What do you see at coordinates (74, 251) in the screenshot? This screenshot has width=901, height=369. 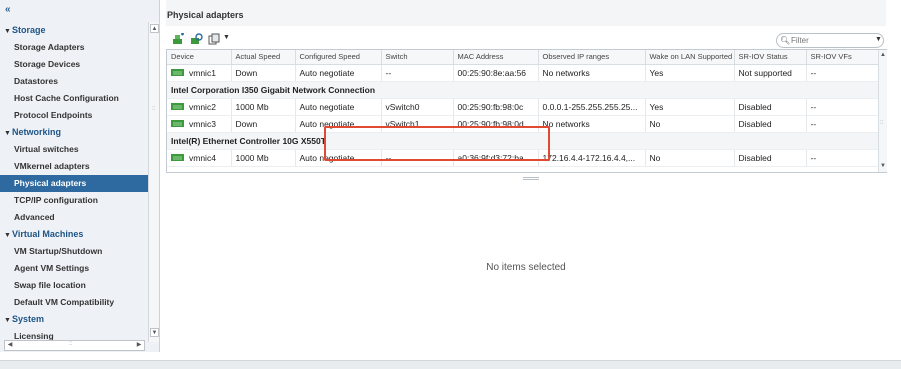 I see `sidebar-item-vm-startup-shutdown: VM Startup/Shutdown` at bounding box center [74, 251].